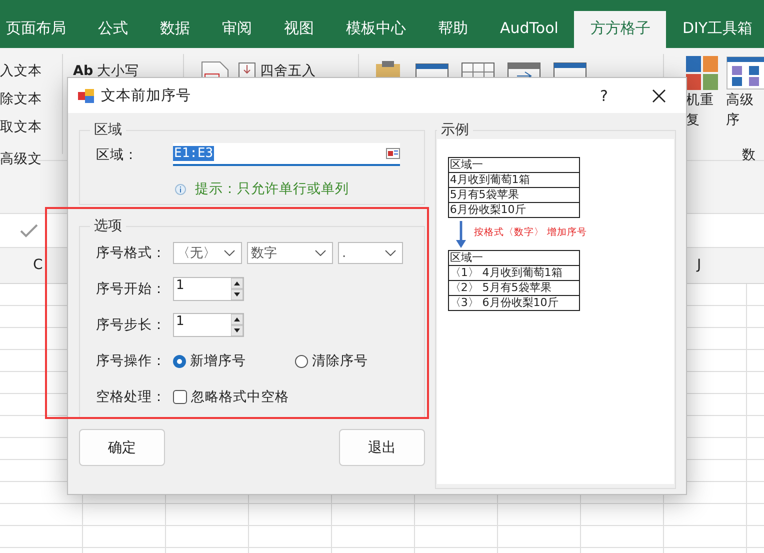  What do you see at coordinates (113, 29) in the screenshot?
I see `ribbon-tab: 公式` at bounding box center [113, 29].